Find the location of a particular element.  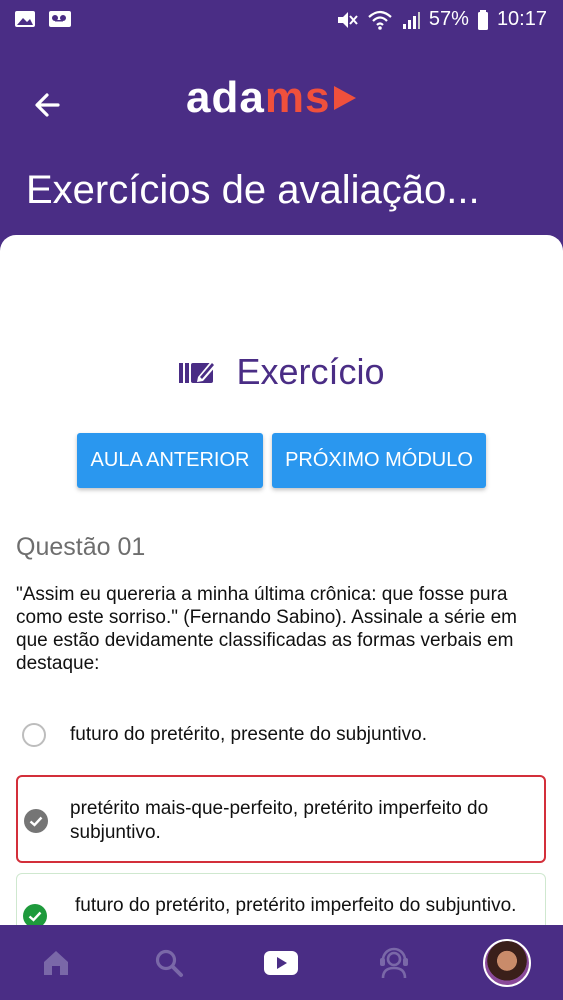

search-icon is located at coordinates (169, 963).